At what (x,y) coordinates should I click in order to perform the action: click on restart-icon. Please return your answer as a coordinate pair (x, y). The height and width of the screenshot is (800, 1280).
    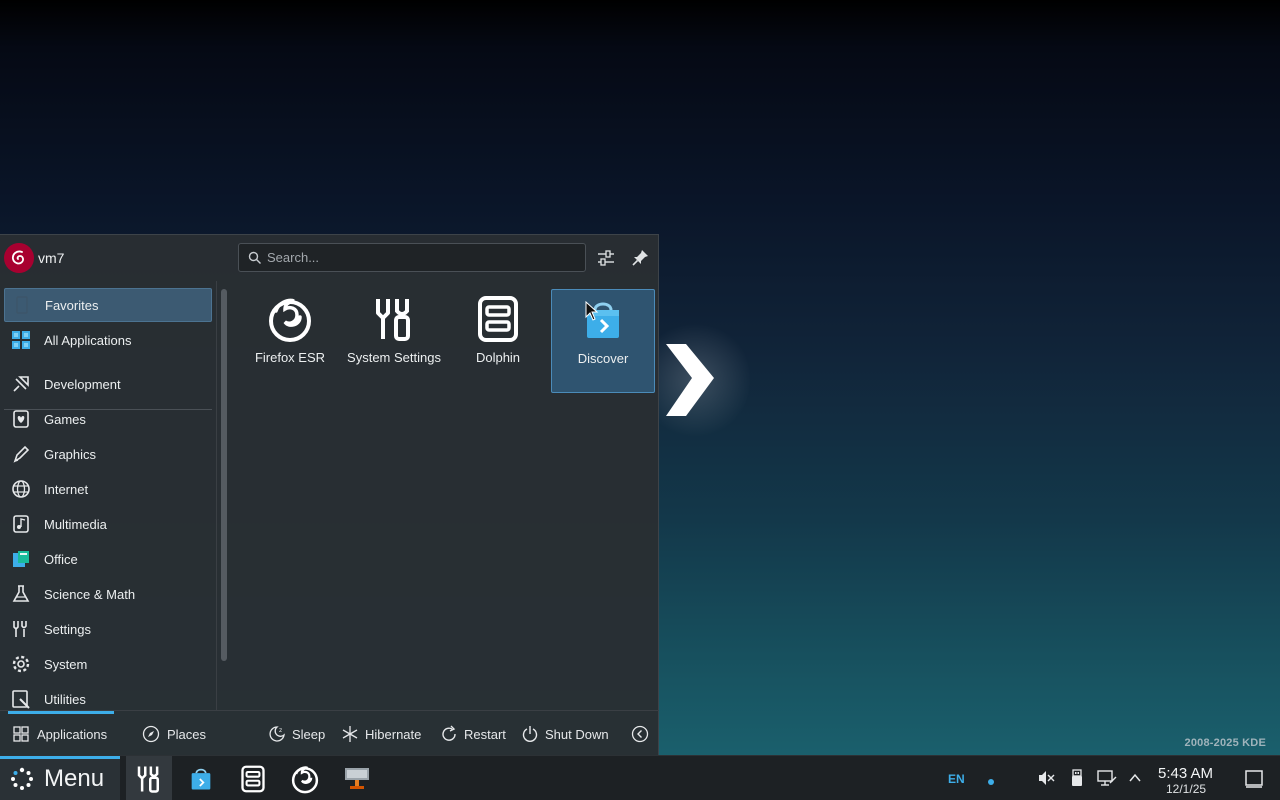
    Looking at the image, I should click on (449, 734).